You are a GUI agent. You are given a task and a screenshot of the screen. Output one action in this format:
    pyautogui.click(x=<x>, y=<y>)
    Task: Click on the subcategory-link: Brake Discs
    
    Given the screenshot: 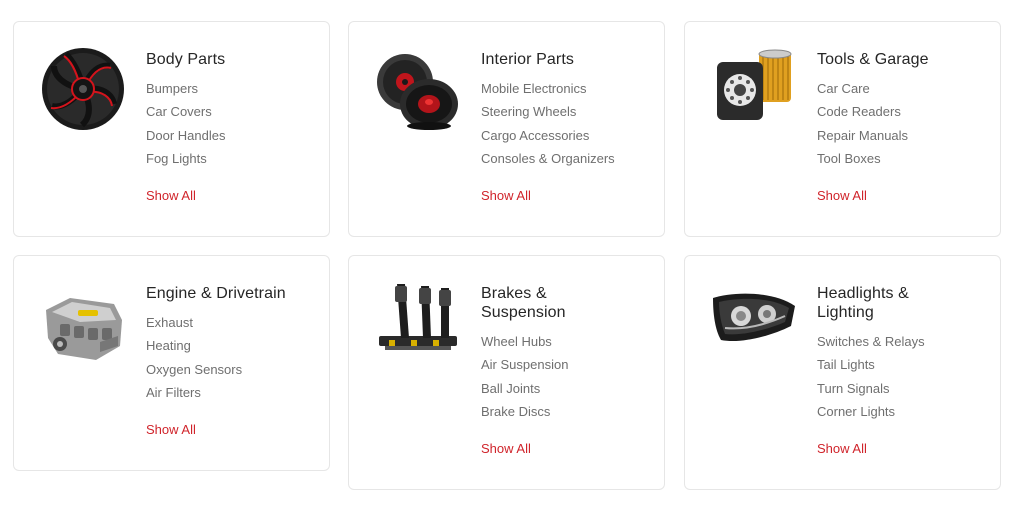 What is the action you would take?
    pyautogui.click(x=566, y=412)
    